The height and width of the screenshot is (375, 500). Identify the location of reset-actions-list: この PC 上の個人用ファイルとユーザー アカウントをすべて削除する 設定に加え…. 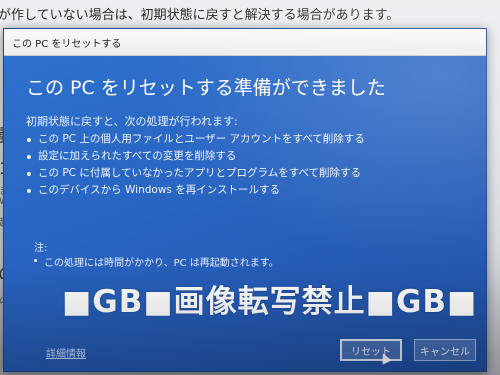
(195, 165).